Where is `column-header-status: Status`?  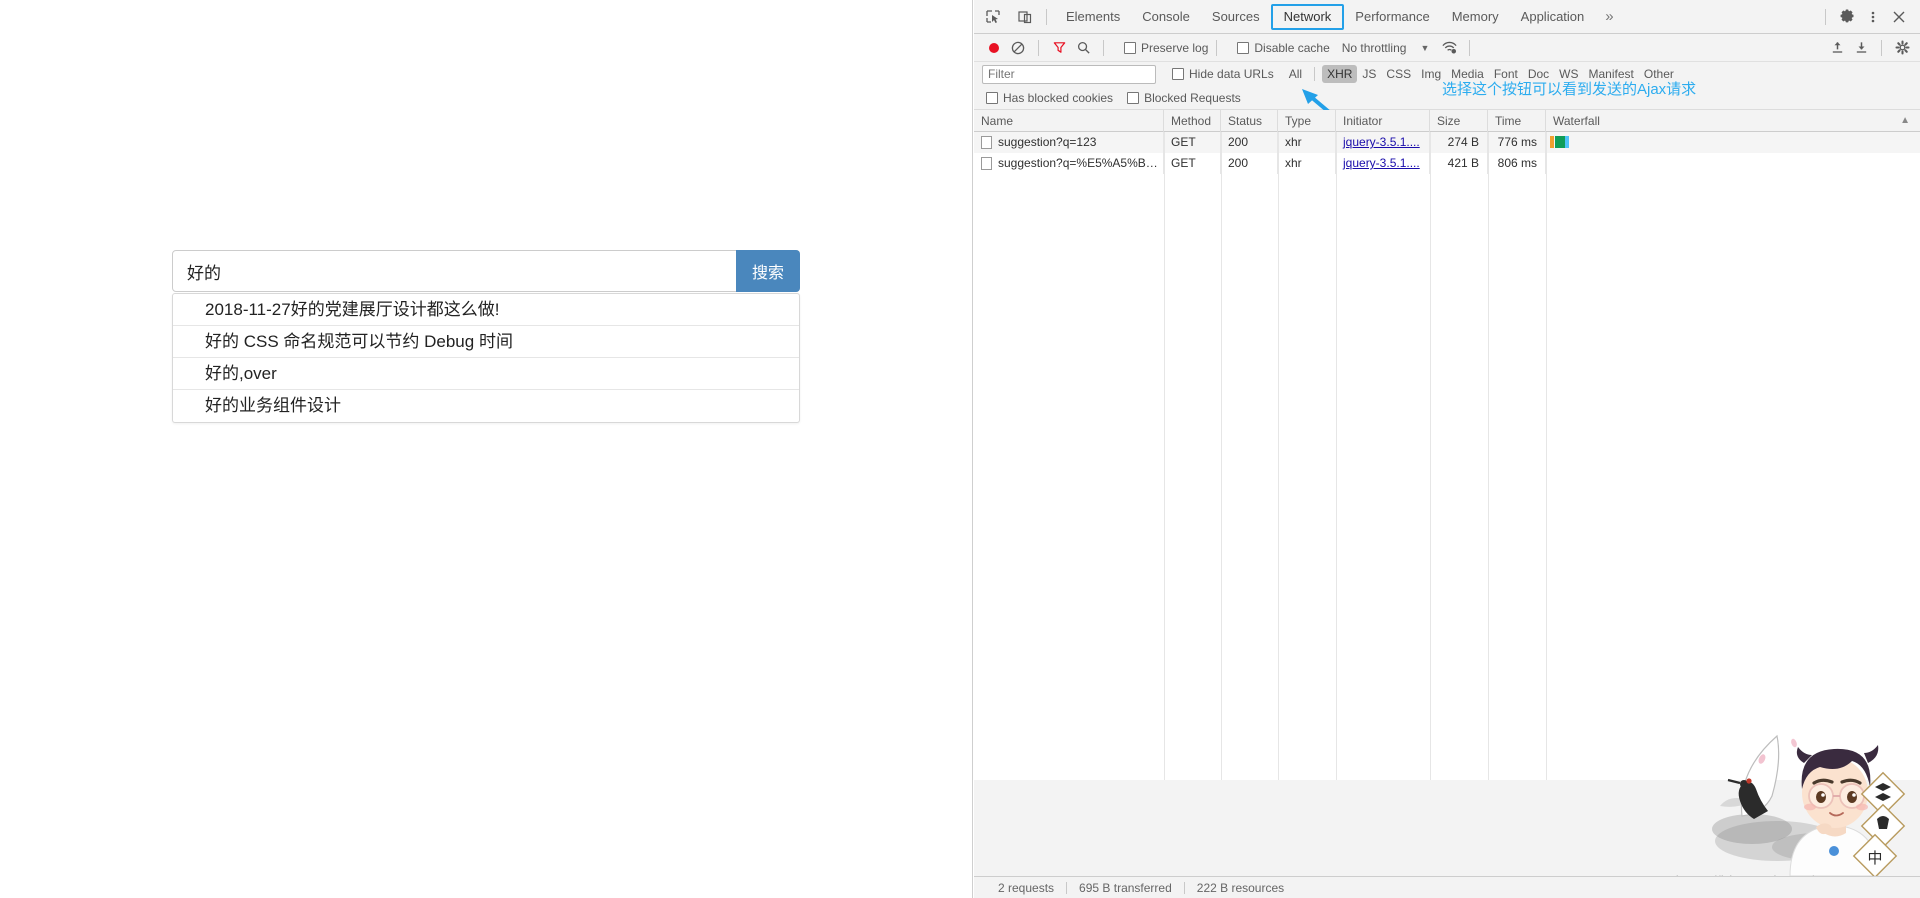
column-header-status: Status is located at coordinates (1249, 120).